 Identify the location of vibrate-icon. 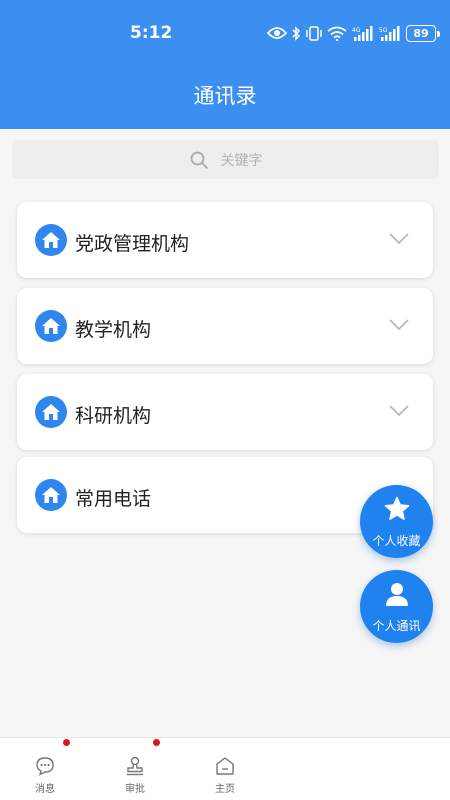
(314, 33).